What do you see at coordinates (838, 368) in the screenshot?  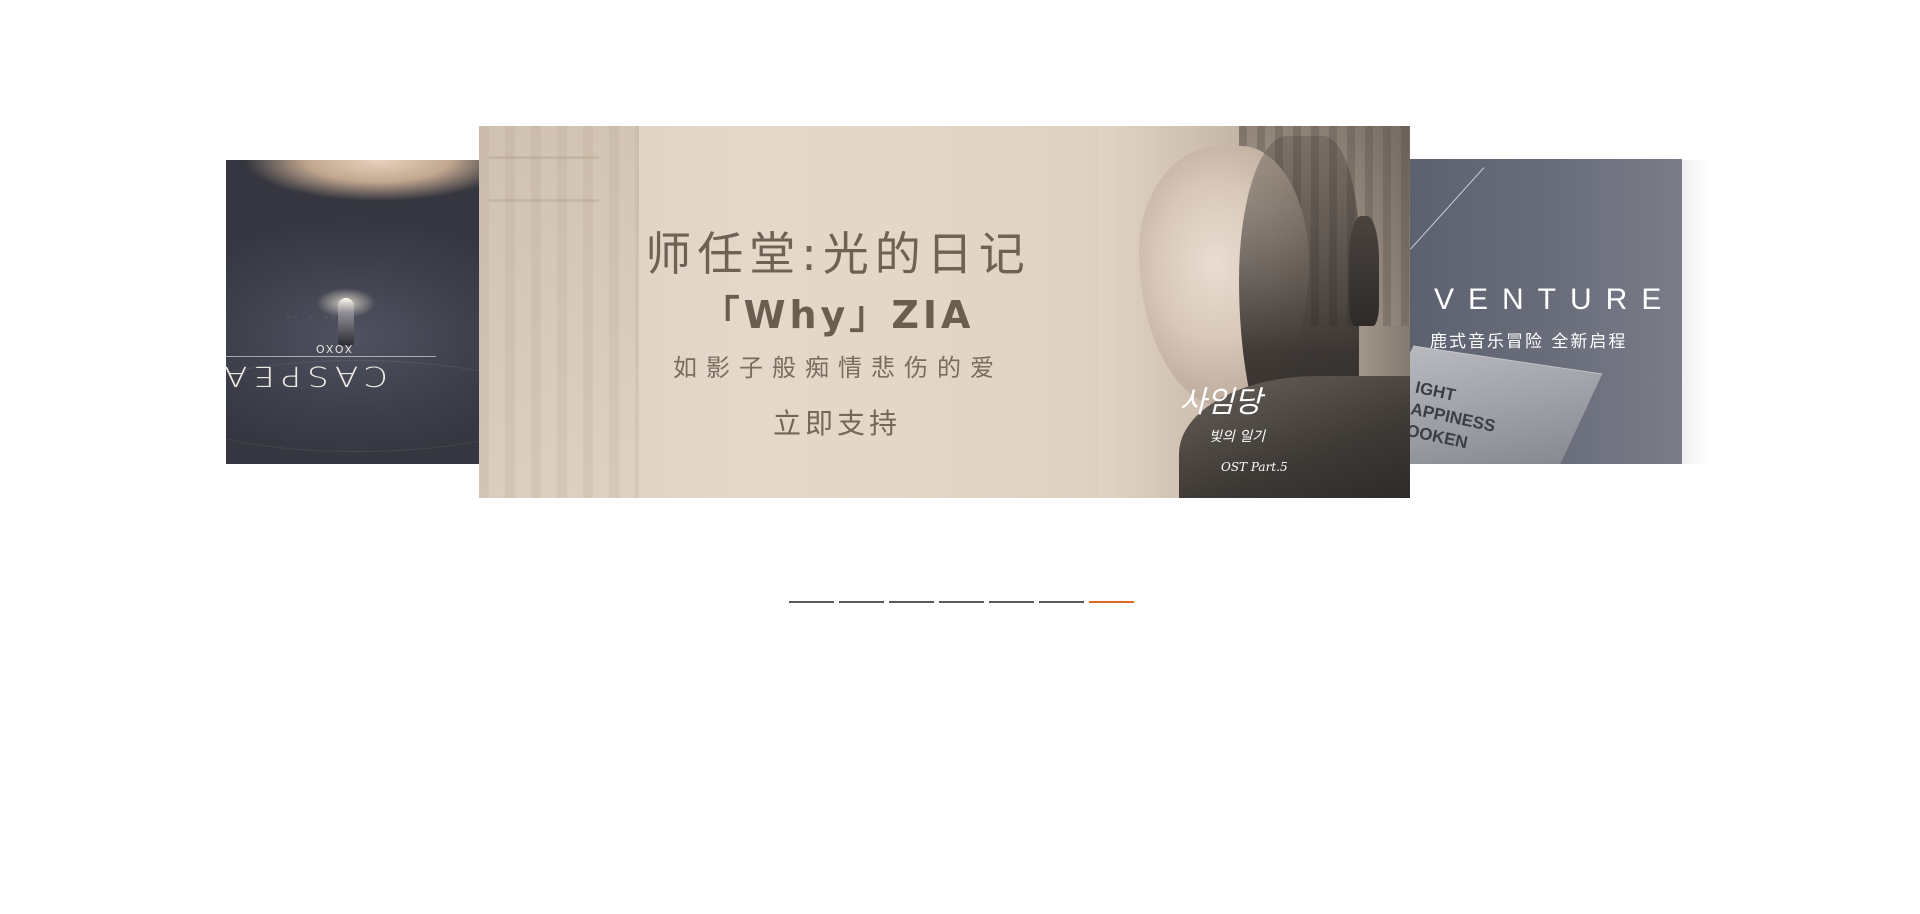 I see `slide-tagline: 如影子般痴情悲伤的爱` at bounding box center [838, 368].